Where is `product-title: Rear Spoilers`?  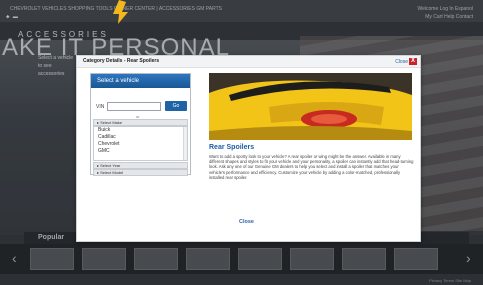 product-title: Rear Spoilers is located at coordinates (232, 147).